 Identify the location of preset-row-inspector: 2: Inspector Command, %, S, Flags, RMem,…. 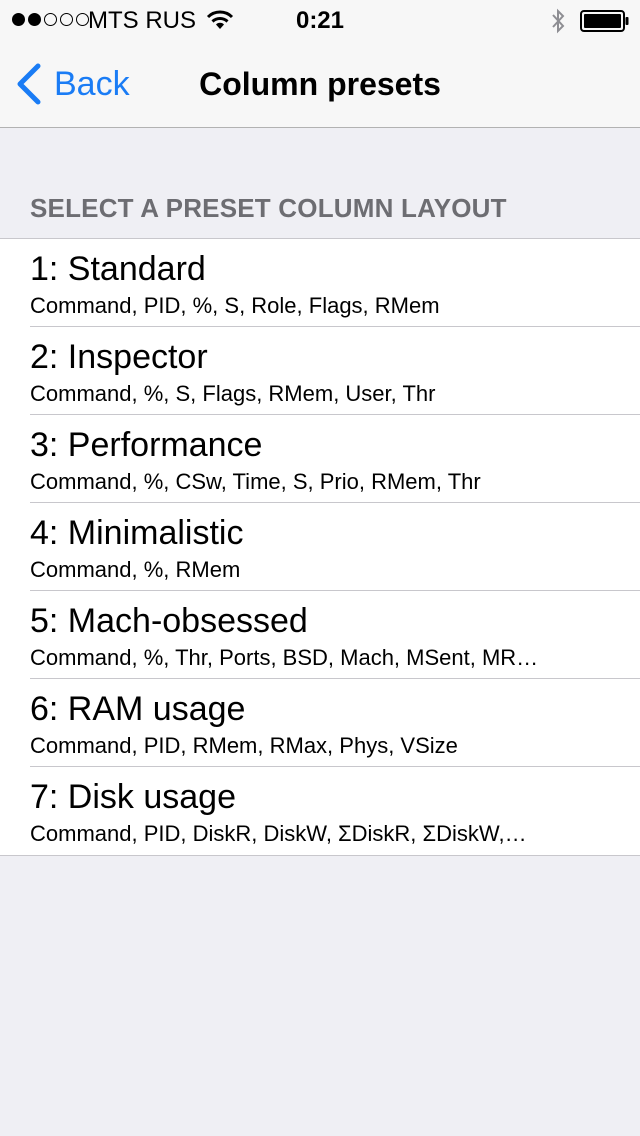
(320, 371).